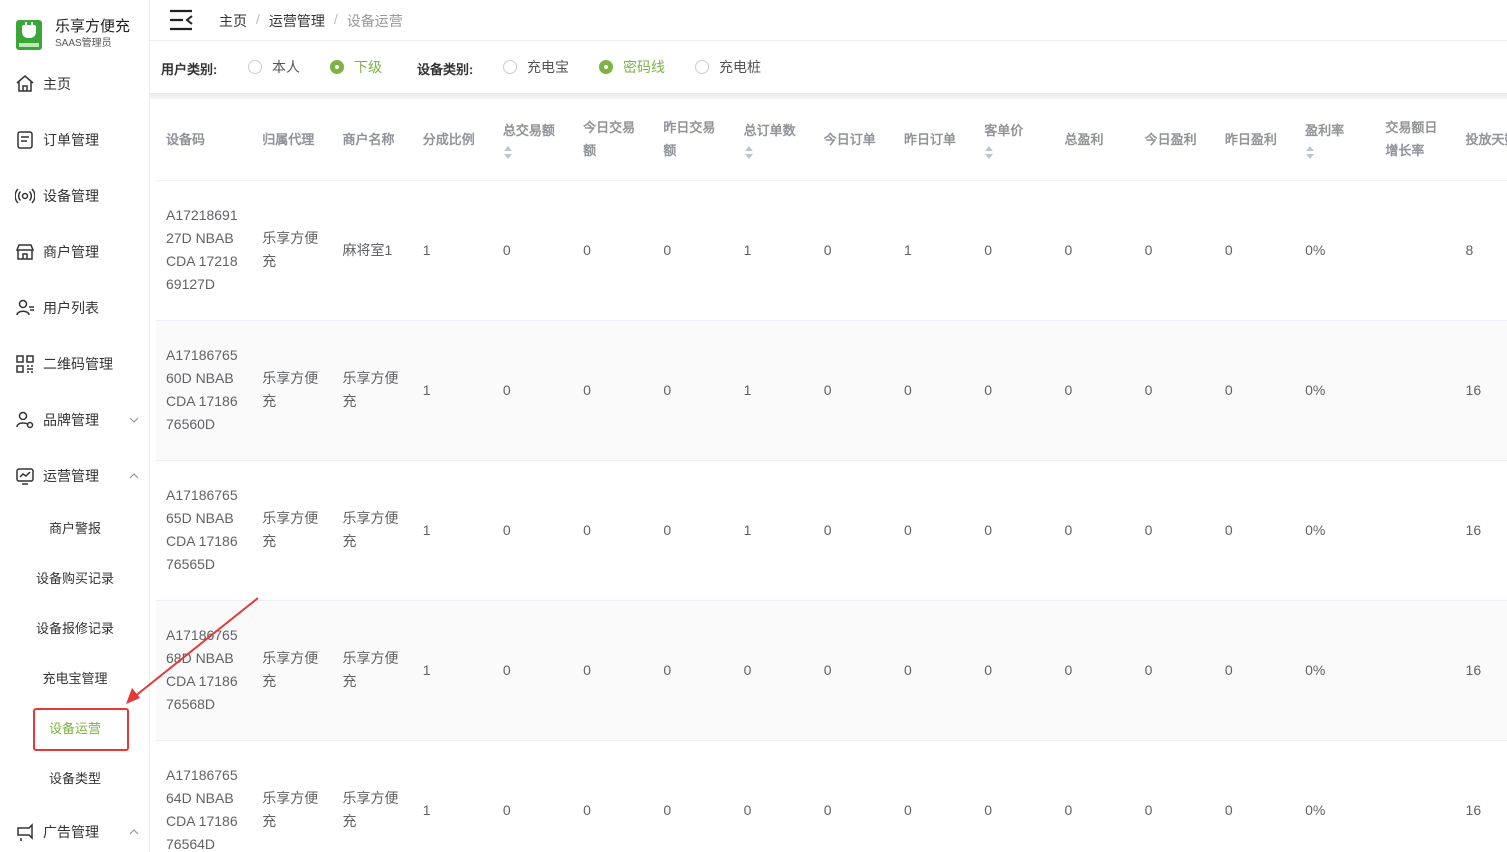 This screenshot has width=1507, height=852. Describe the element at coordinates (74, 420) in the screenshot. I see `sidebar-item-brand: 品牌管理` at that location.